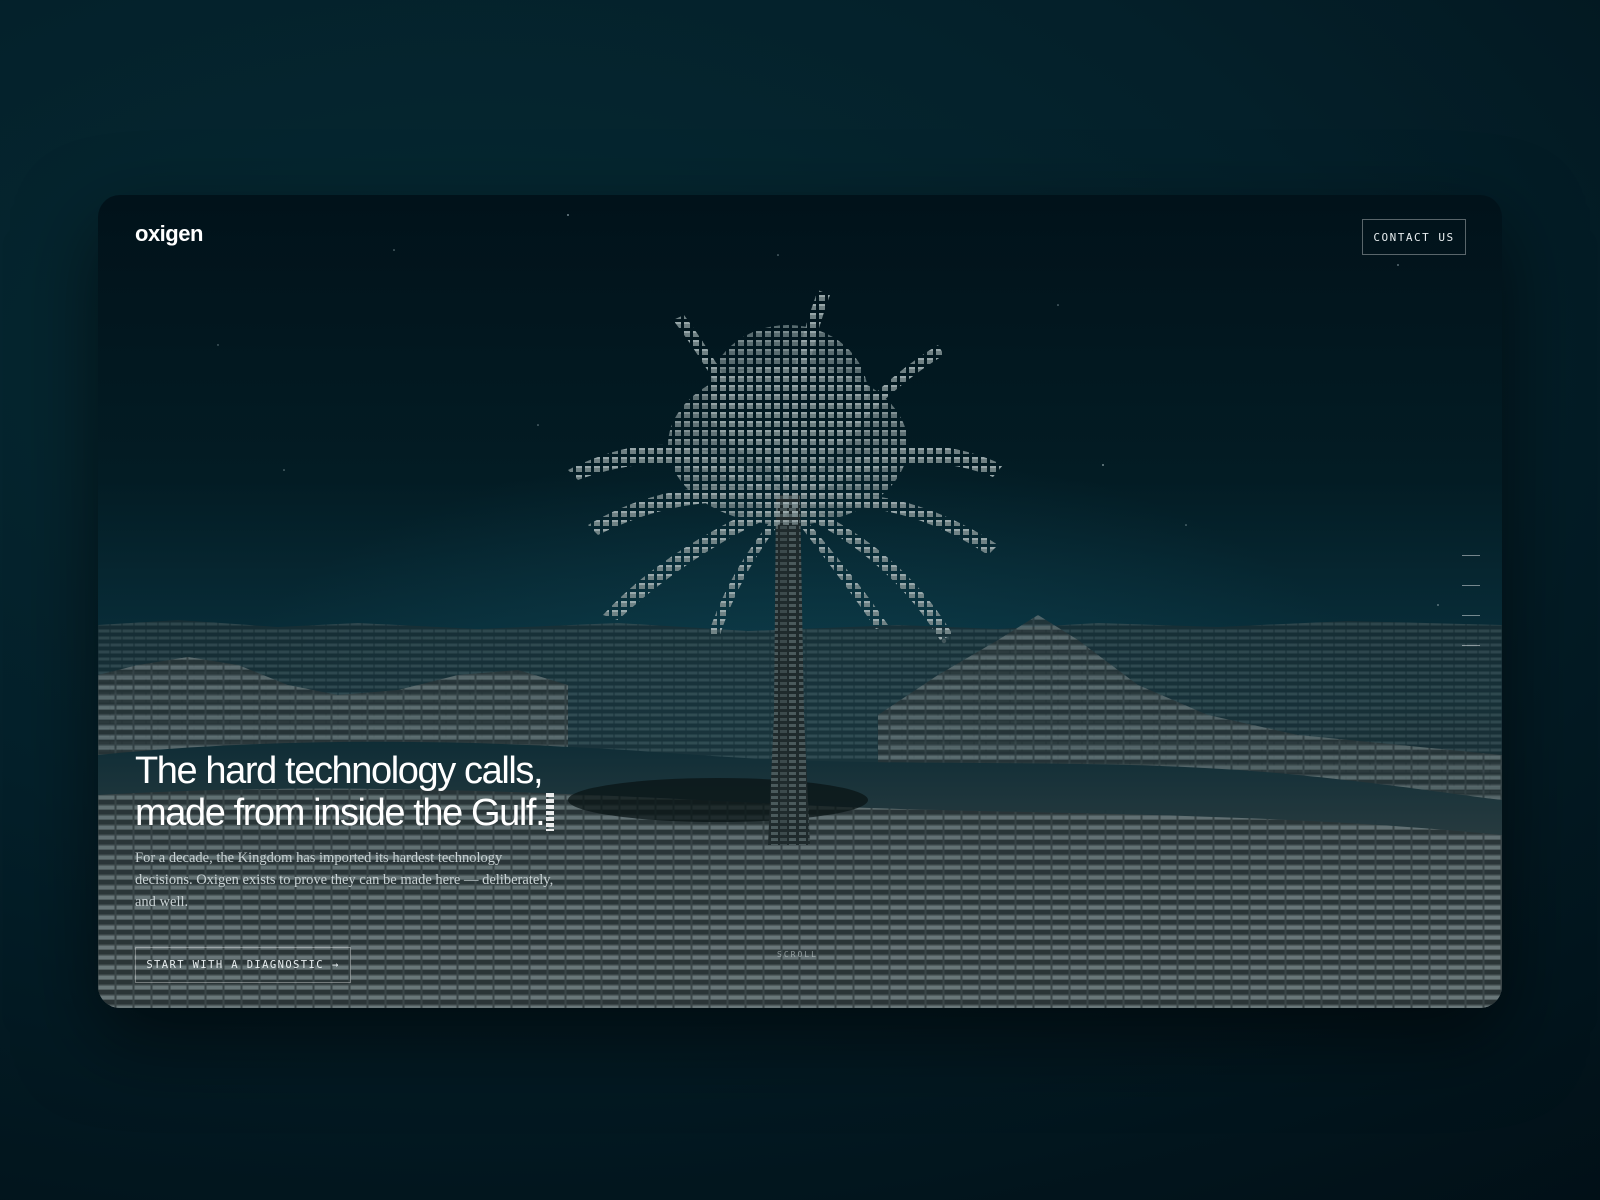  Describe the element at coordinates (335, 965) in the screenshot. I see `right-arrow-icon: →` at that location.